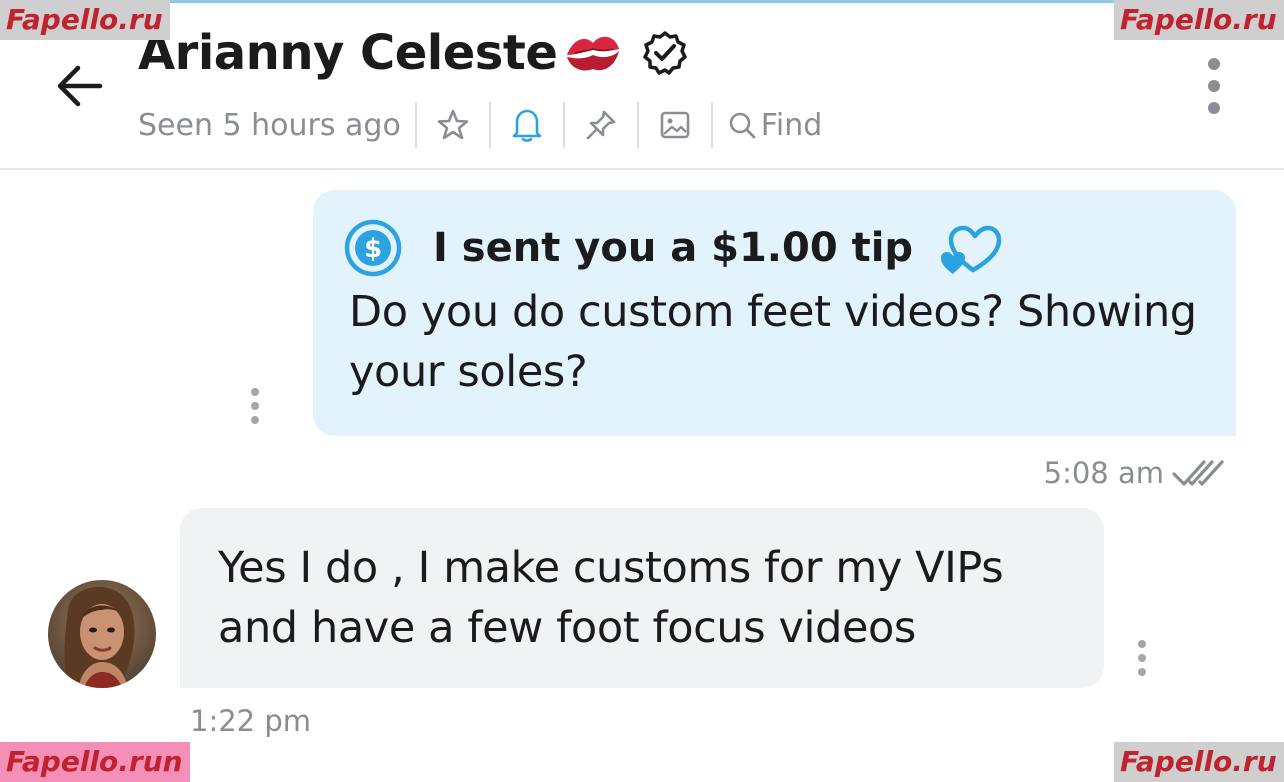 The height and width of the screenshot is (782, 1284). What do you see at coordinates (791, 125) in the screenshot?
I see `find-label: Find` at bounding box center [791, 125].